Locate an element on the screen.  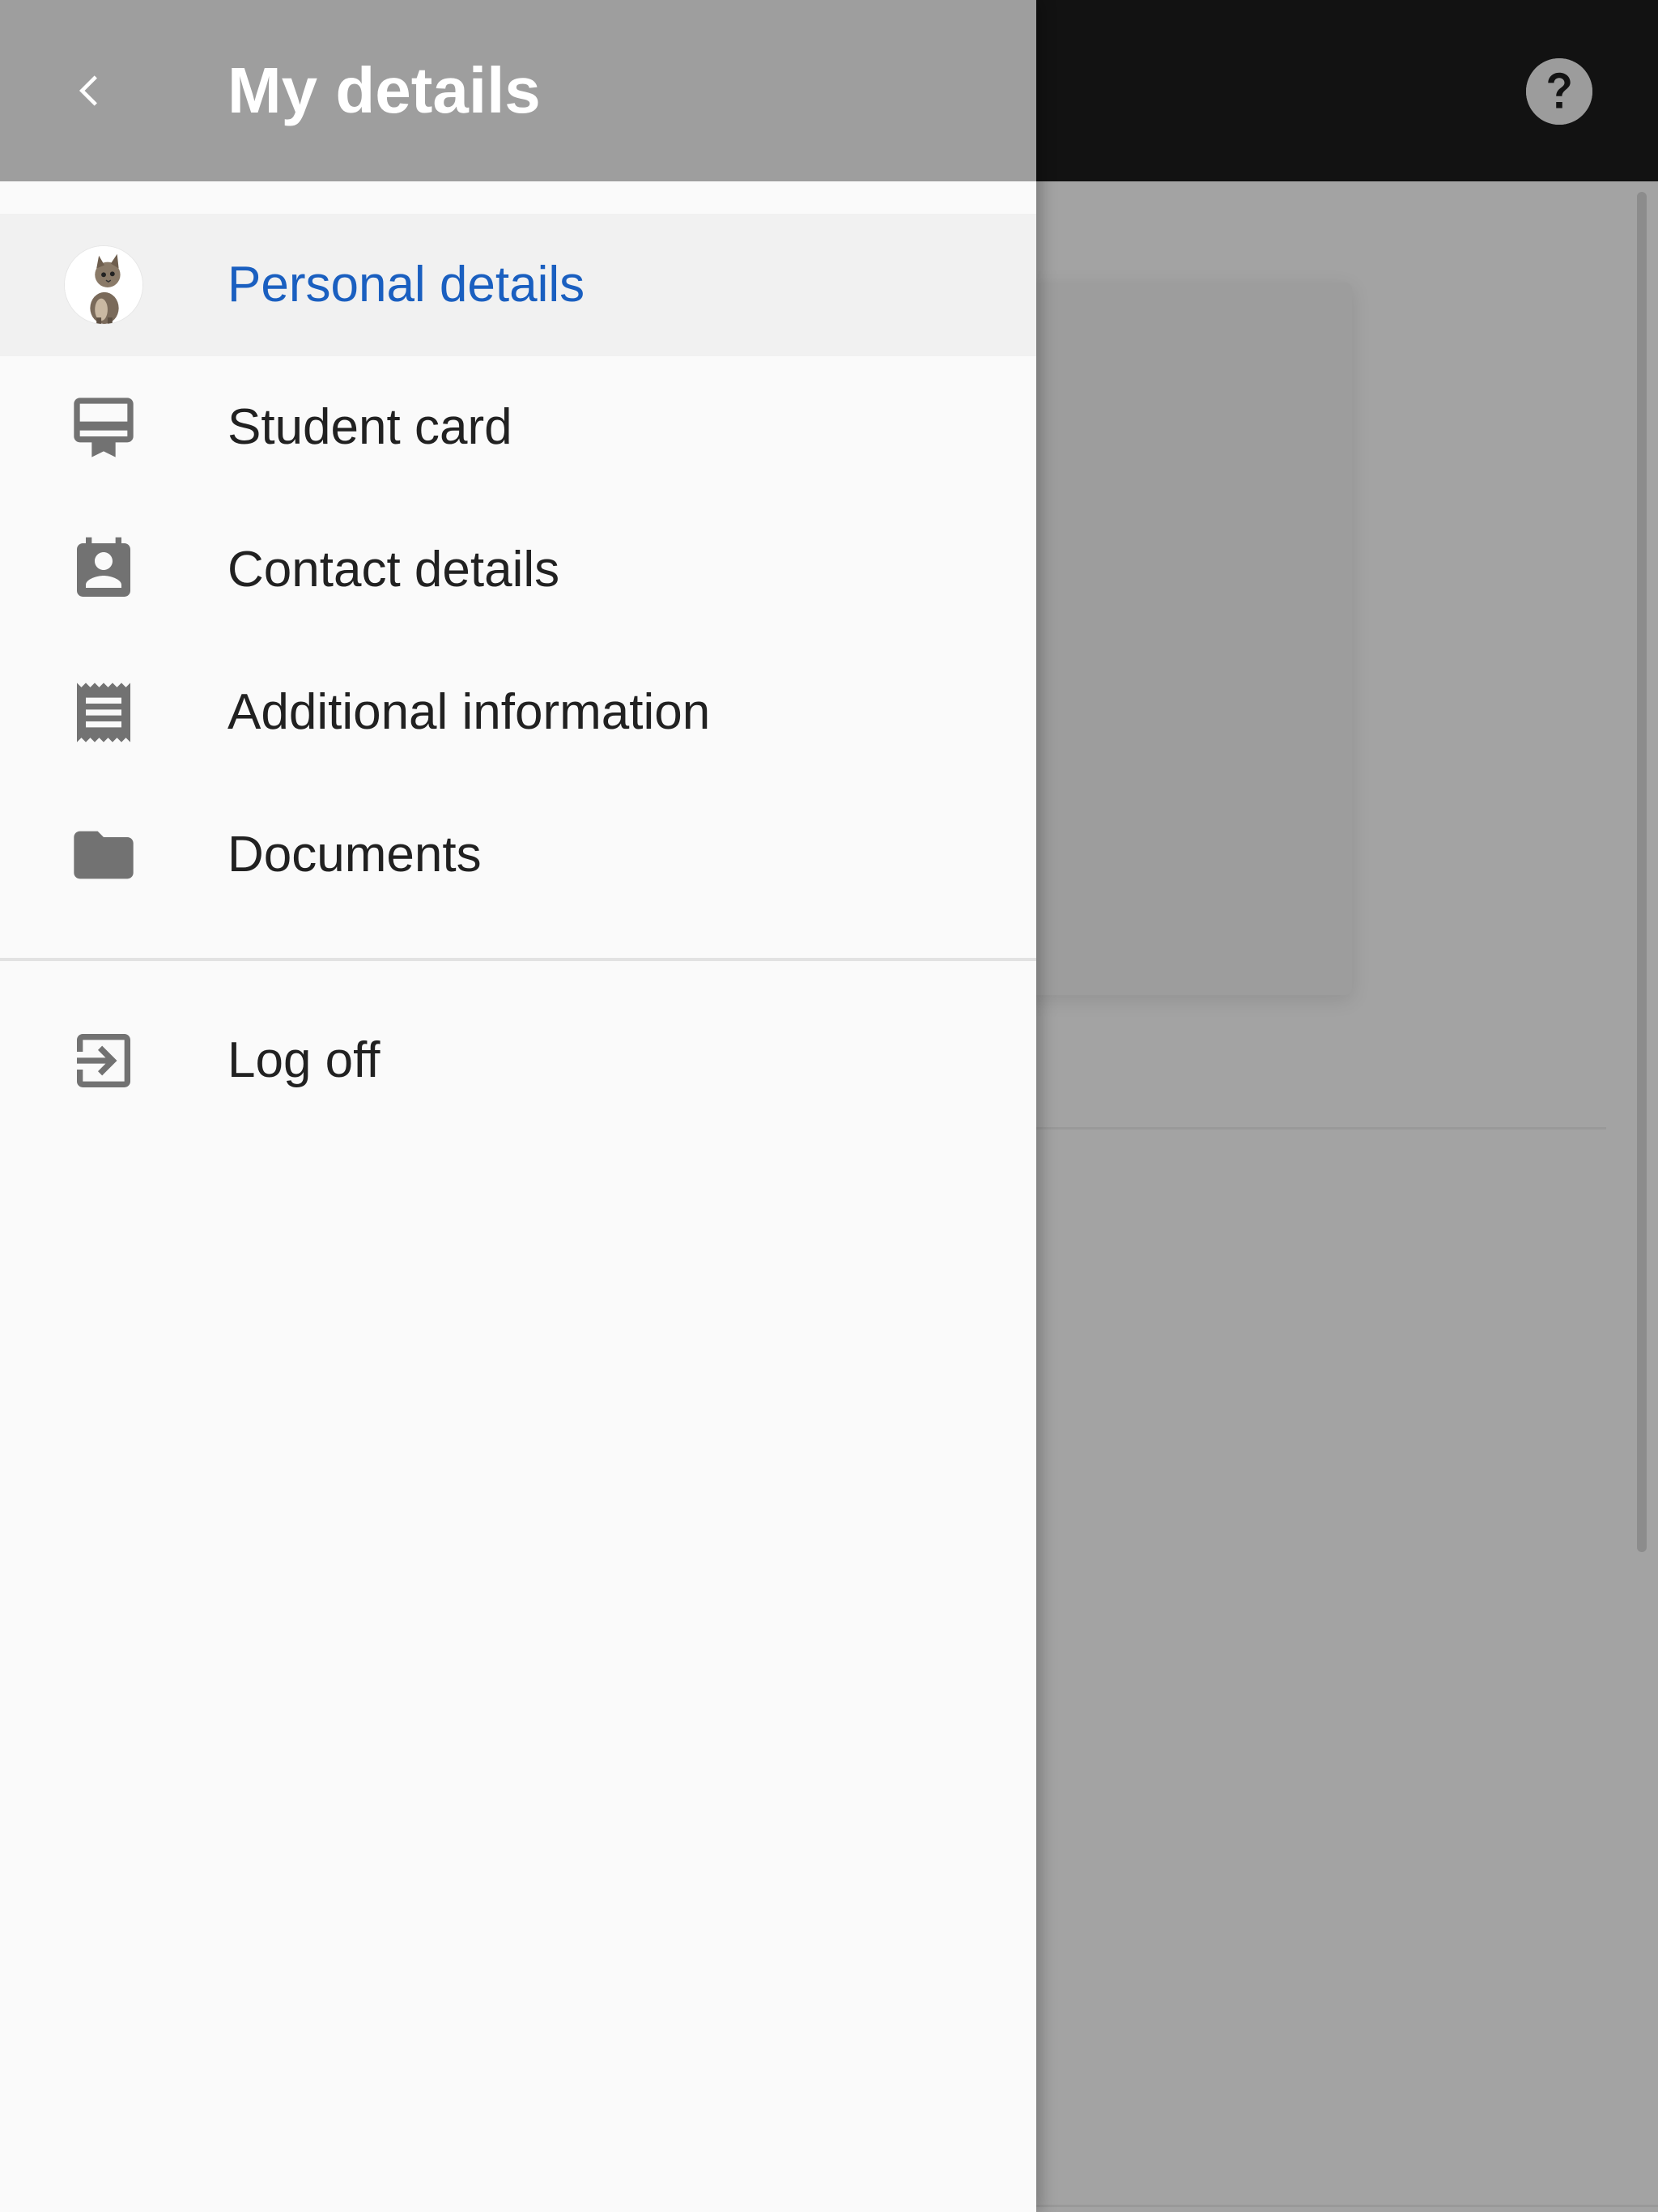
background-bottom-line is located at coordinates (1347, 2206).